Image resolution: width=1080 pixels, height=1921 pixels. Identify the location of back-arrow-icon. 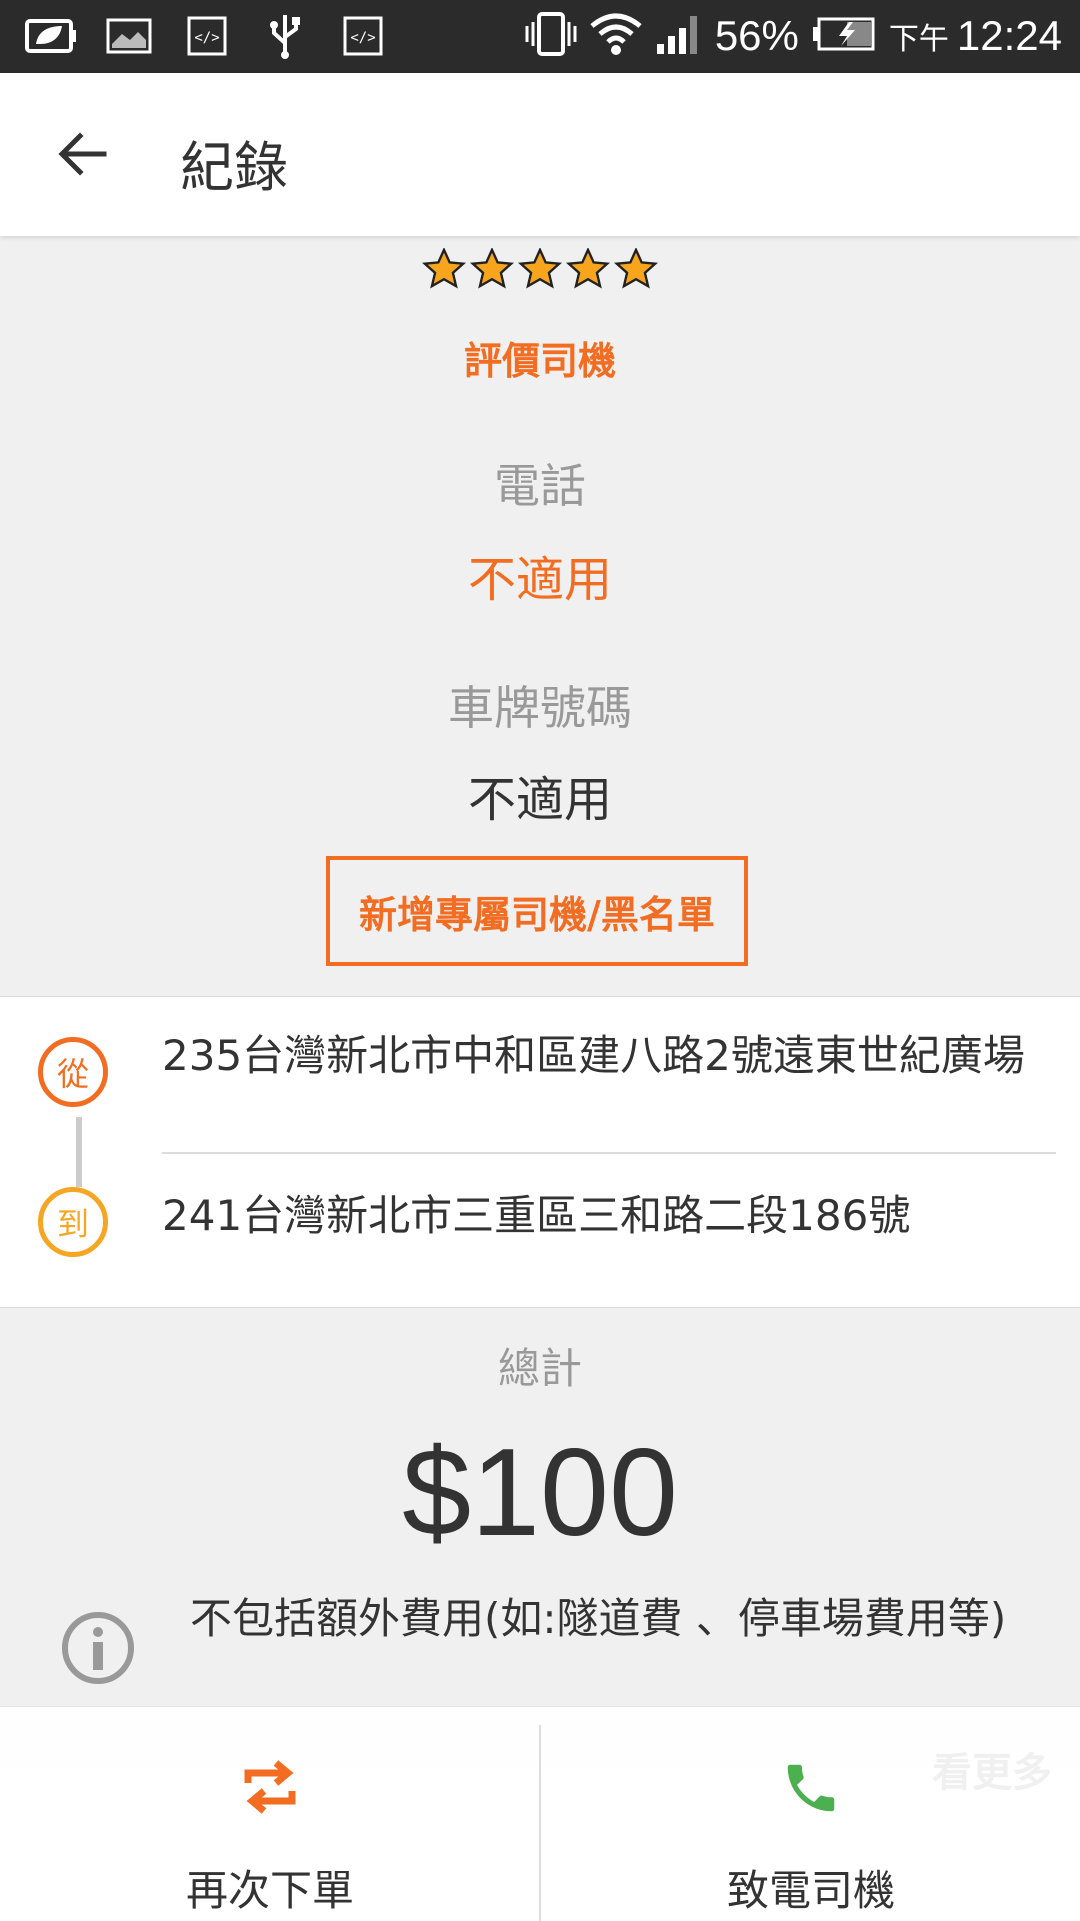
(83, 156).